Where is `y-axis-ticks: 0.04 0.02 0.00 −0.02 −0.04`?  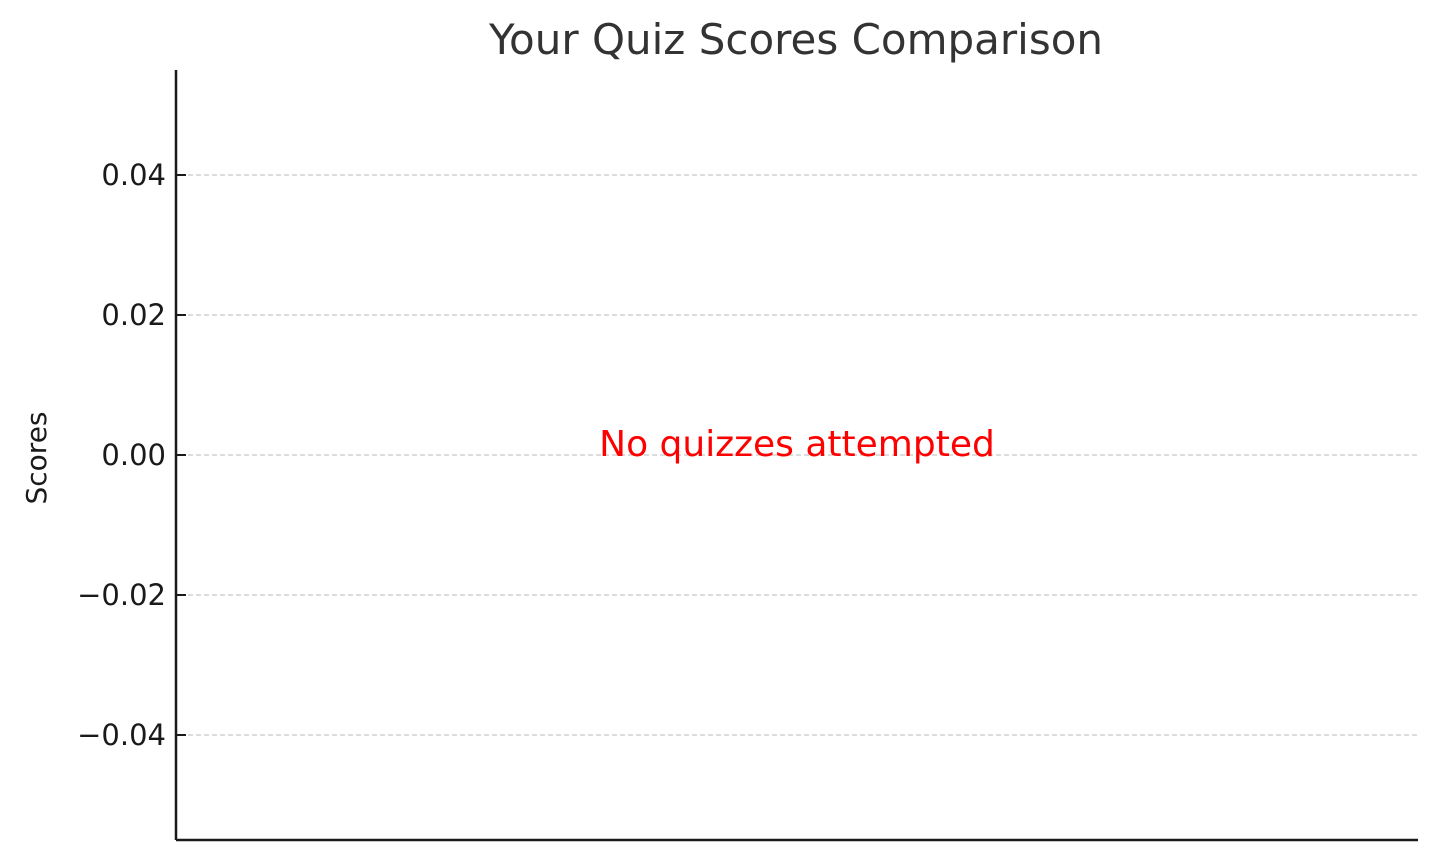
y-axis-ticks: 0.04 0.02 0.00 −0.02 −0.04 is located at coordinates (131, 455).